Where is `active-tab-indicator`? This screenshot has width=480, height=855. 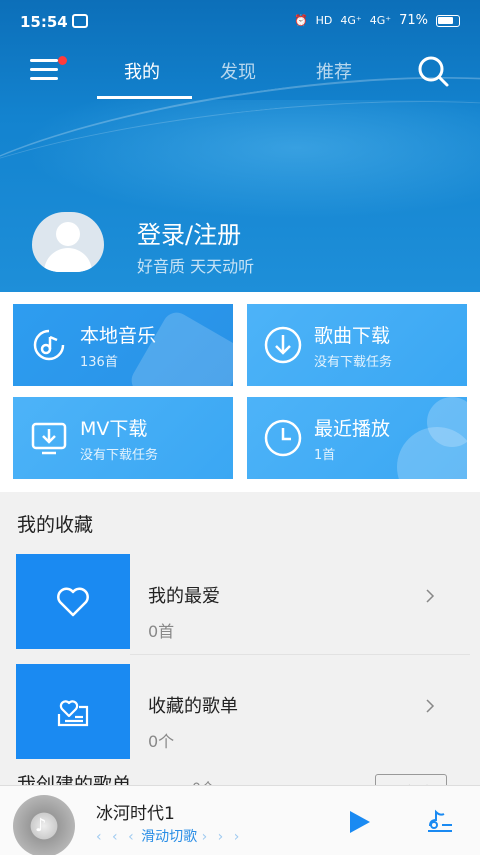
active-tab-indicator is located at coordinates (144, 97).